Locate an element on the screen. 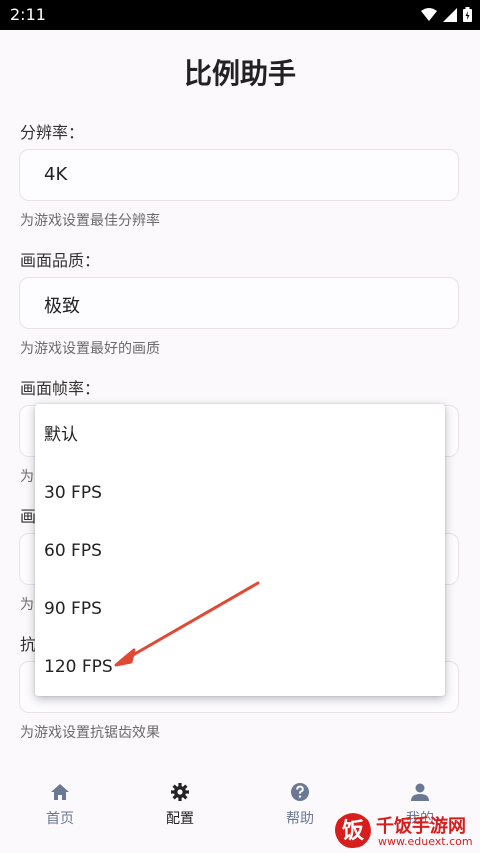  quality-label: 画面品质： is located at coordinates (60, 260).